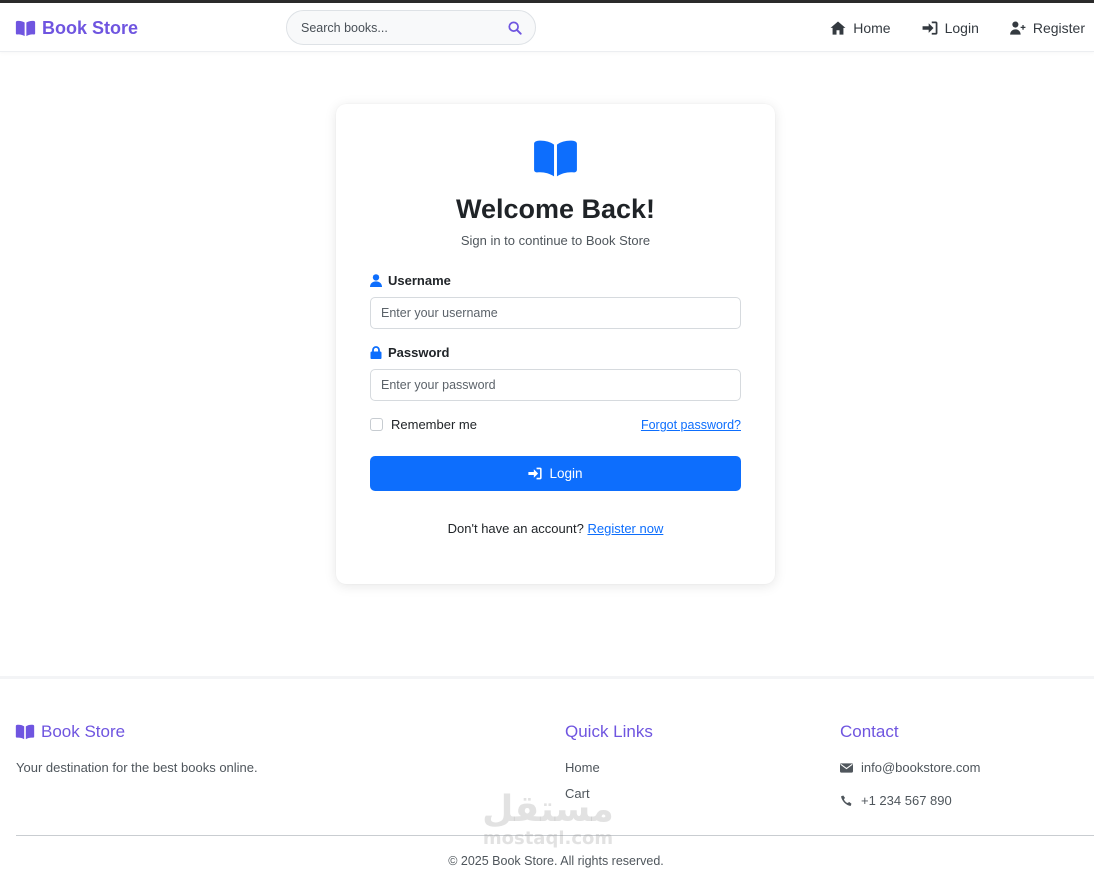 The image size is (1094, 875). I want to click on nav-link-label: Home, so click(872, 28).